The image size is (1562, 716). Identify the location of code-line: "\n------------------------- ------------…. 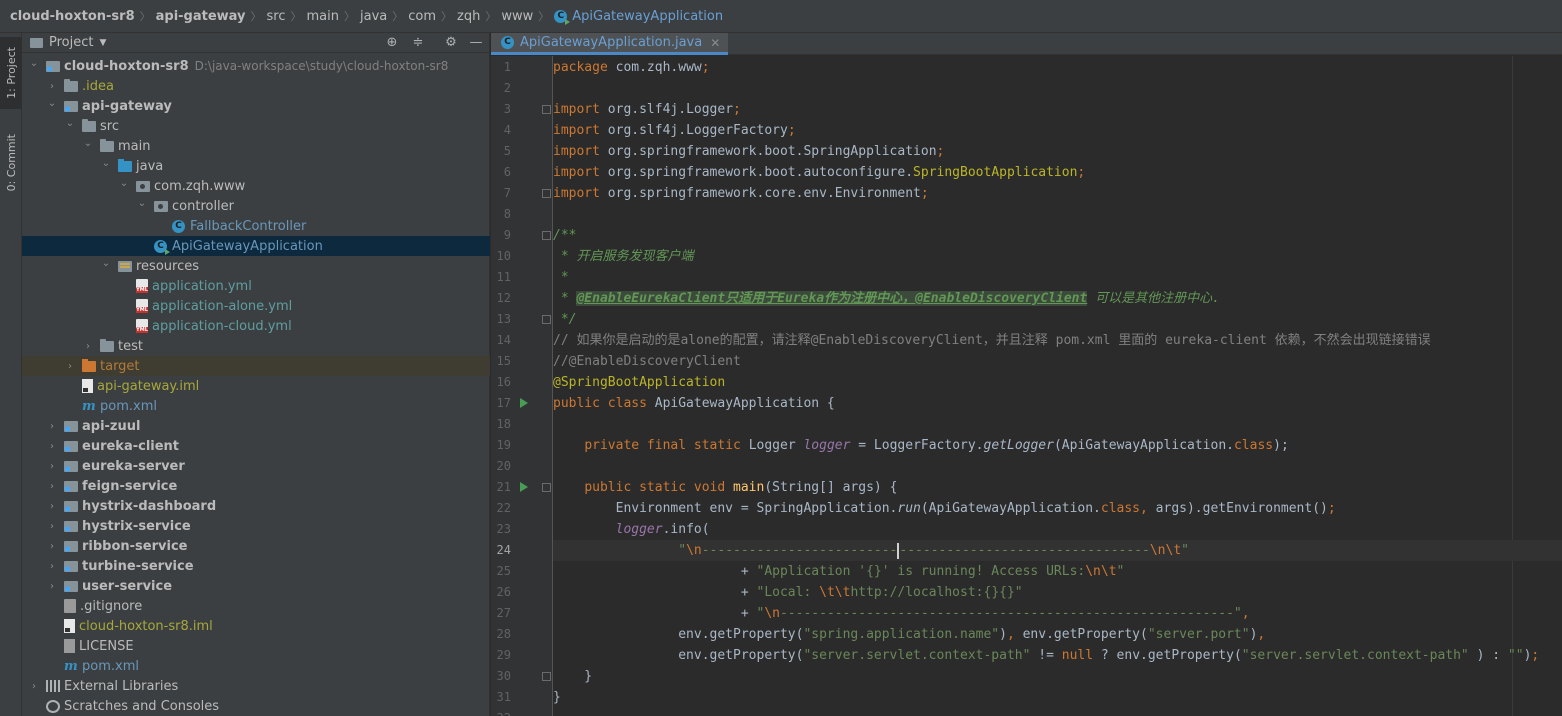
(1057, 550).